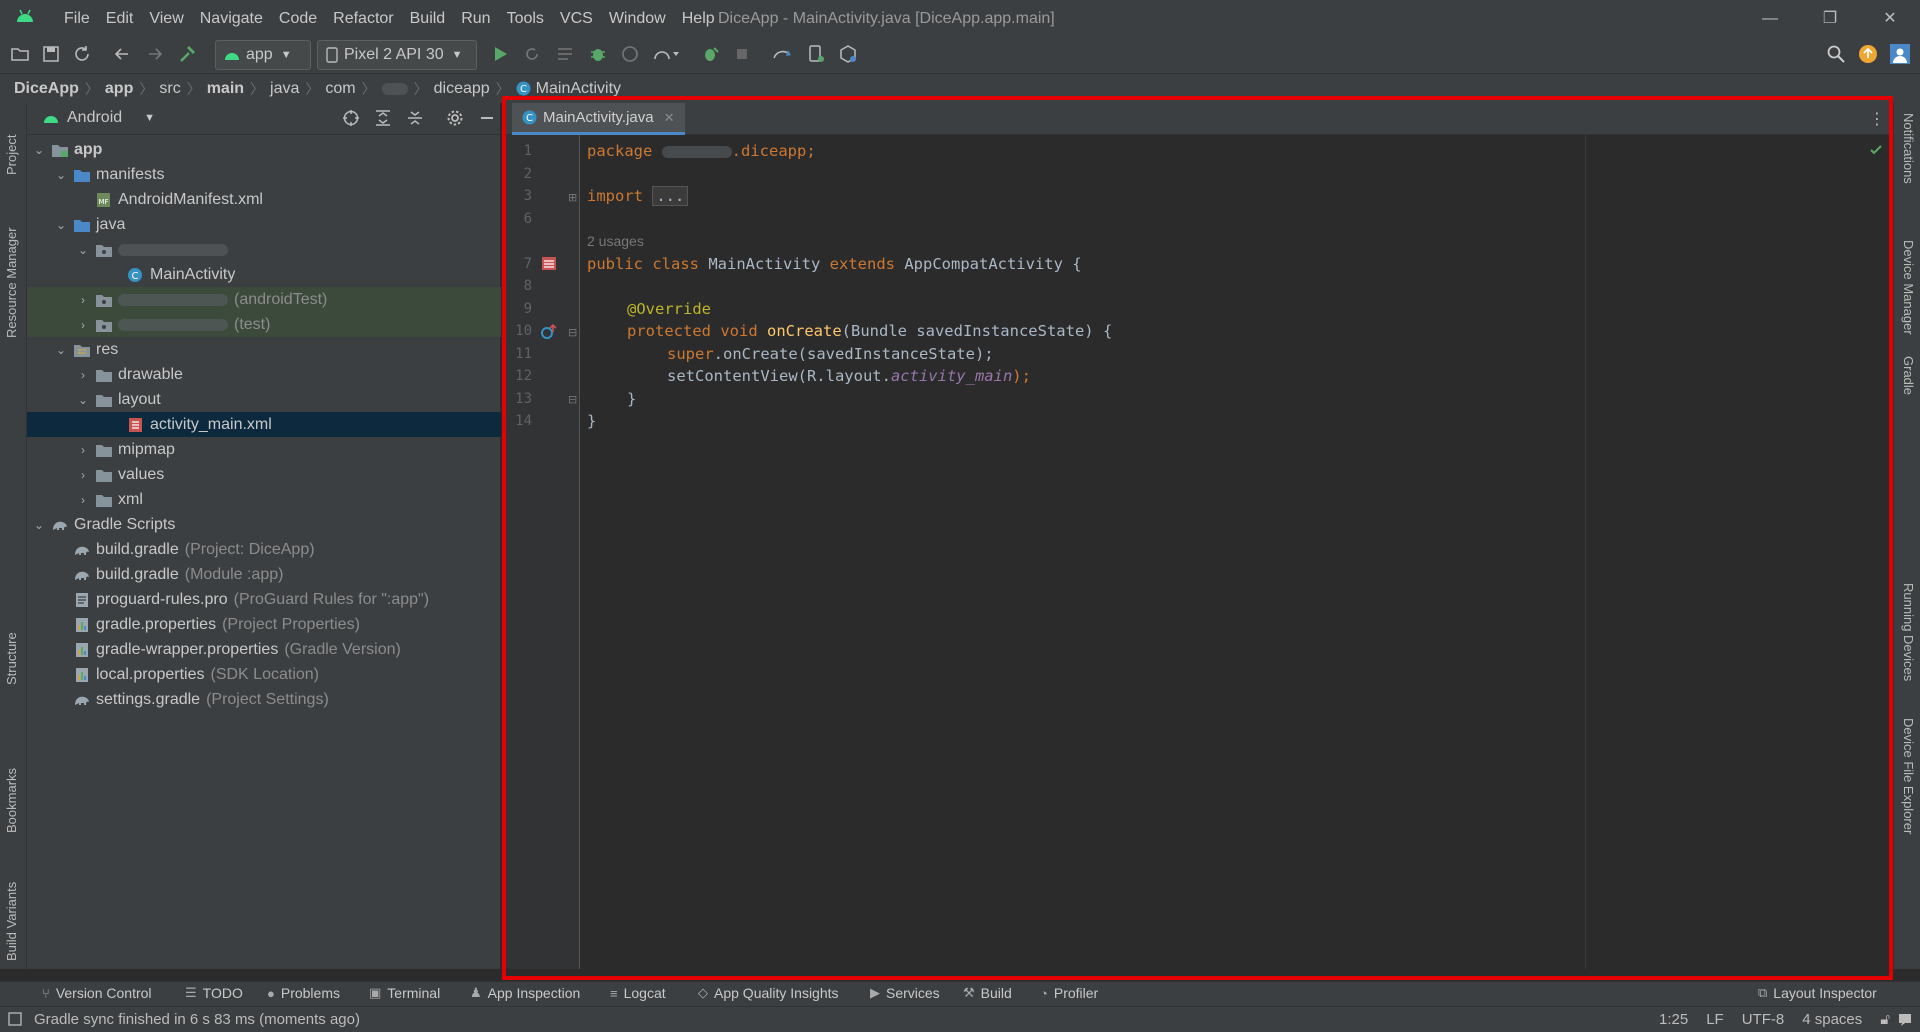 This screenshot has width=1920, height=1032. What do you see at coordinates (666, 54) in the screenshot?
I see `attach-debugger-icon` at bounding box center [666, 54].